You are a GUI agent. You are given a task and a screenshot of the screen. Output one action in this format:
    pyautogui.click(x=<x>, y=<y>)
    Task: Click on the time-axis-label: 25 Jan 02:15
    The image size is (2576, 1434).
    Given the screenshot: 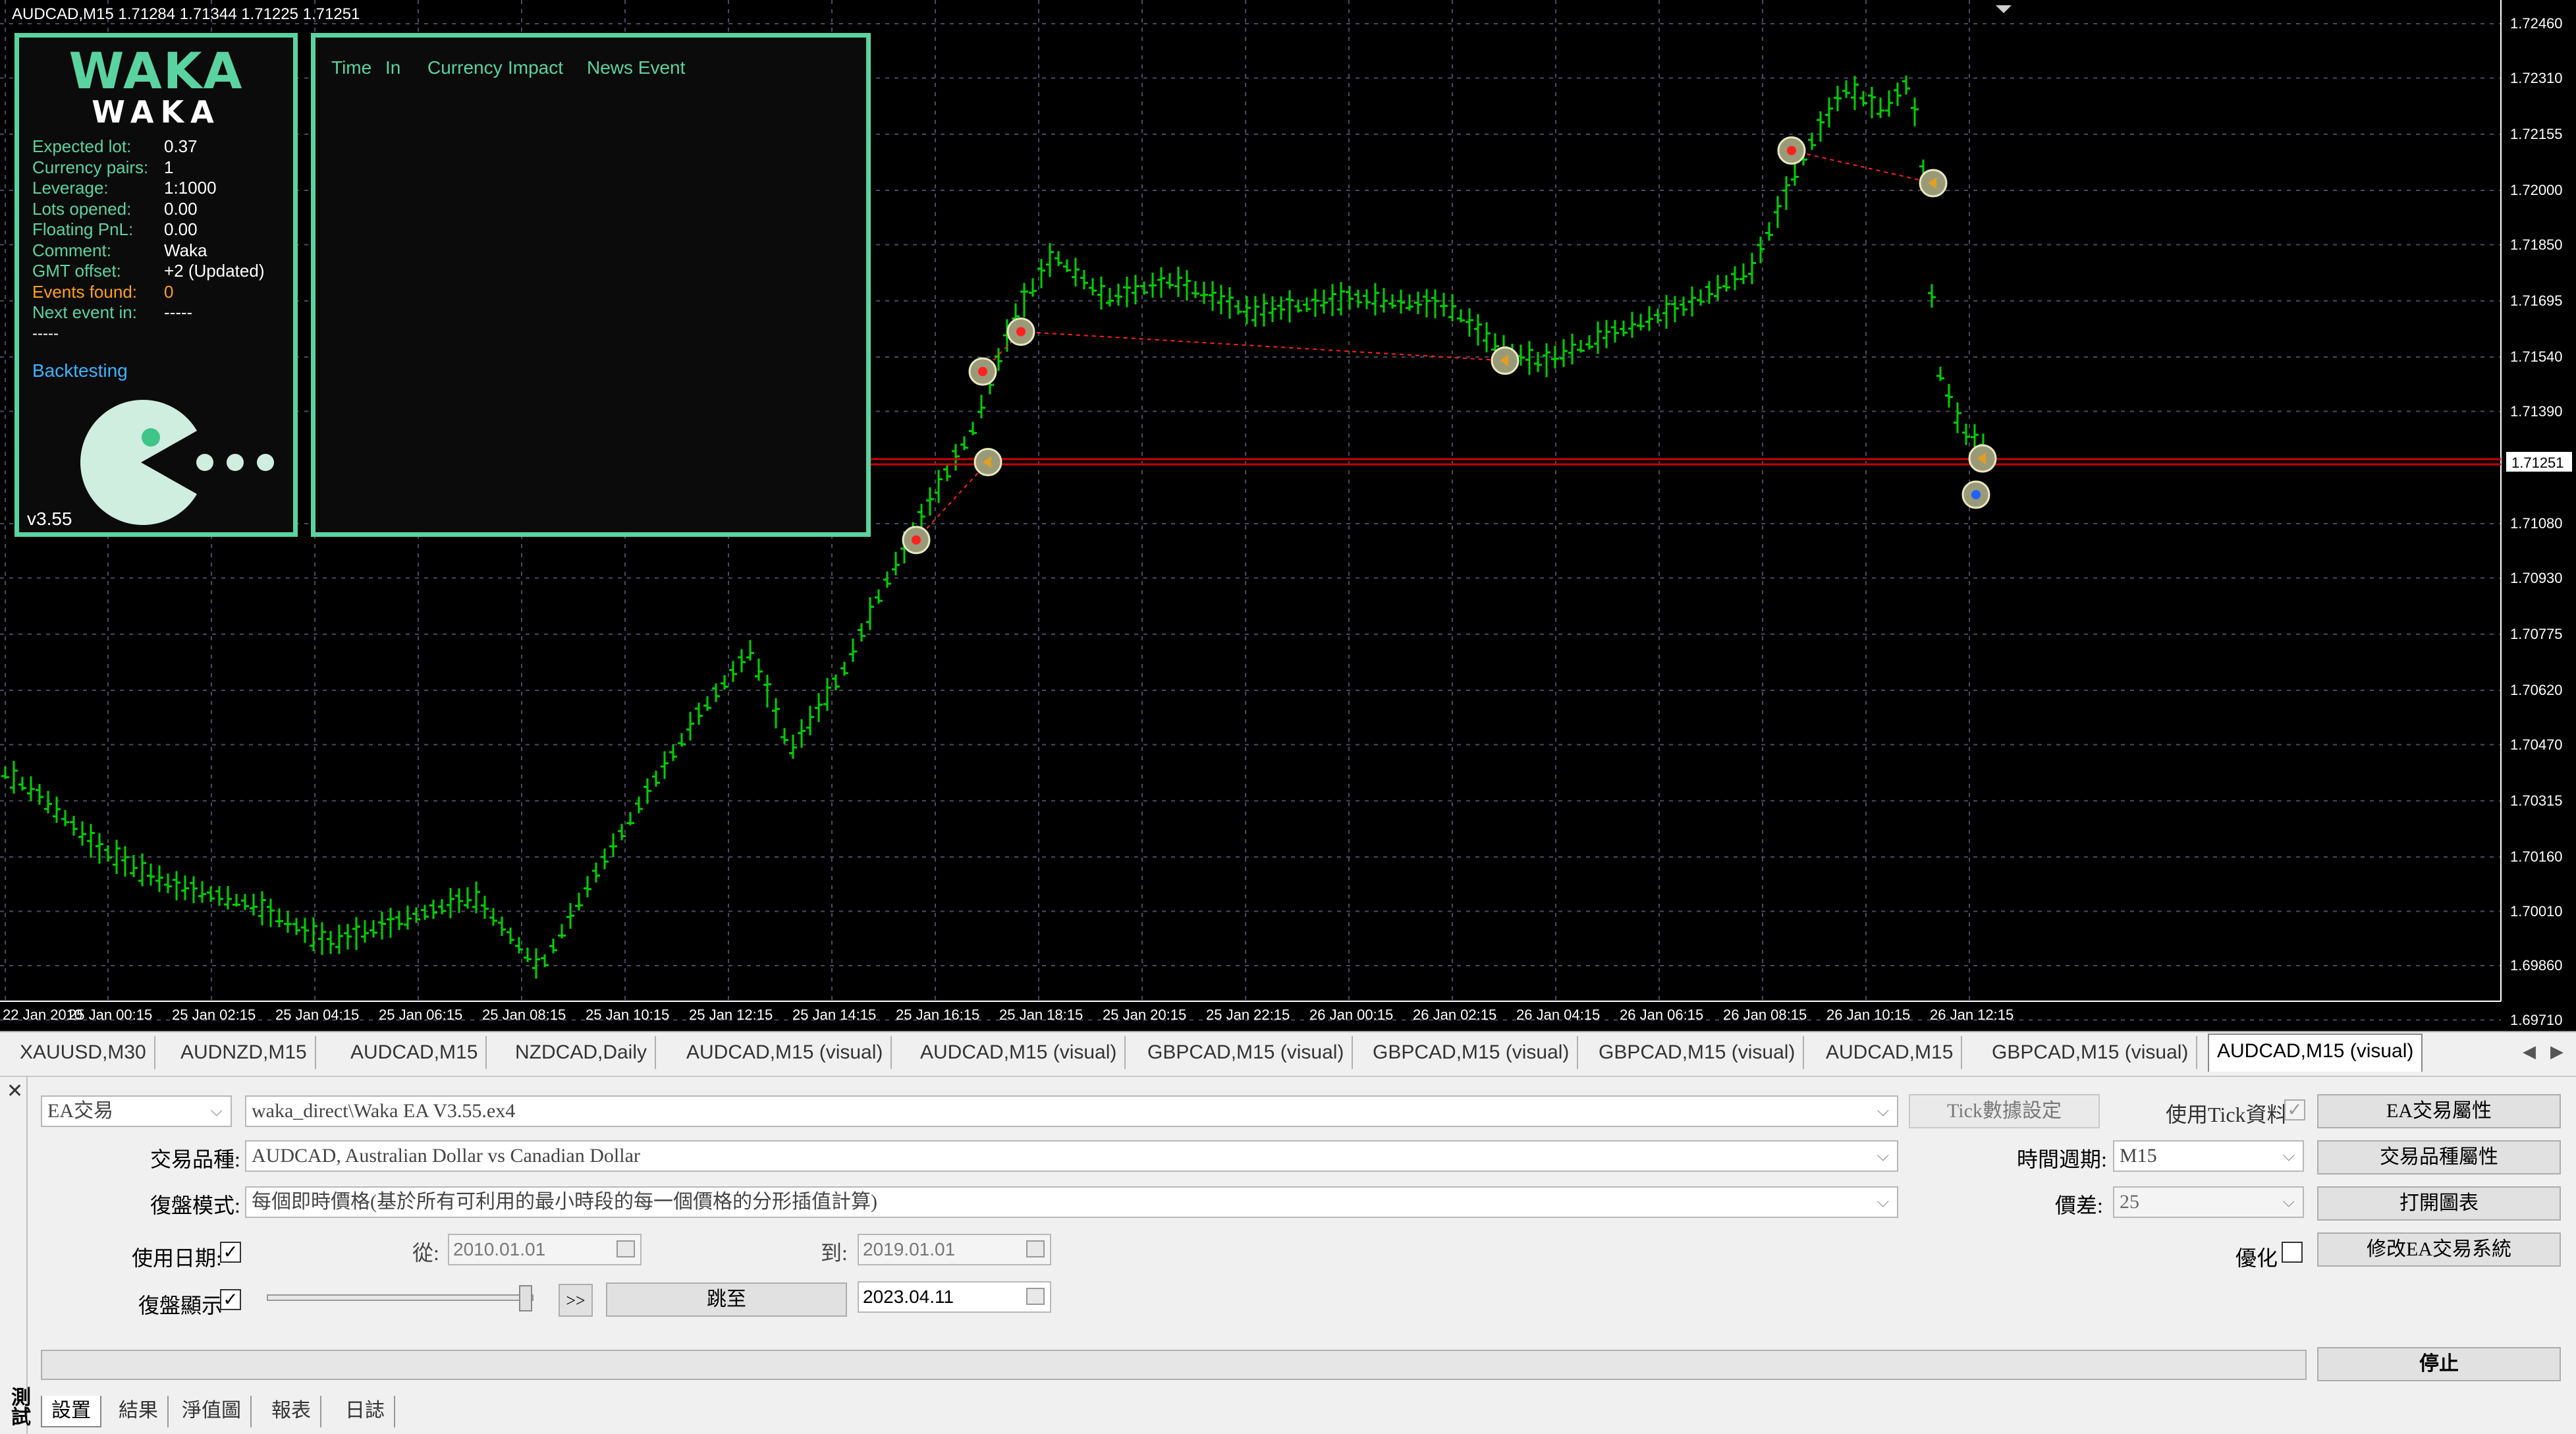 What is the action you would take?
    pyautogui.click(x=214, y=1015)
    